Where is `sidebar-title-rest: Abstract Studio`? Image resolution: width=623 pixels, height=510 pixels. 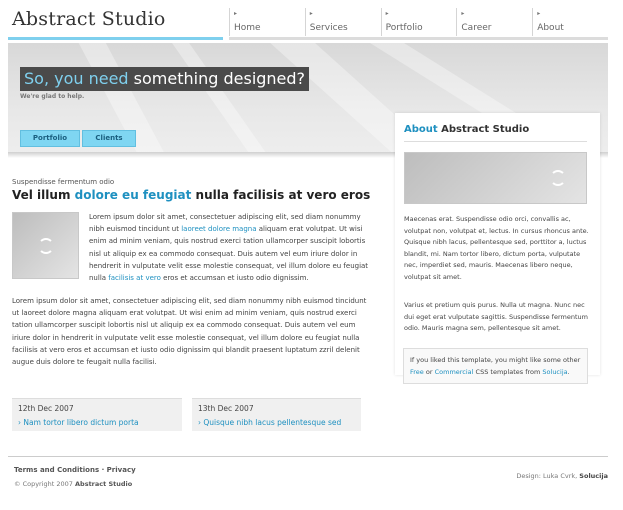 sidebar-title-rest: Abstract Studio is located at coordinates (483, 129).